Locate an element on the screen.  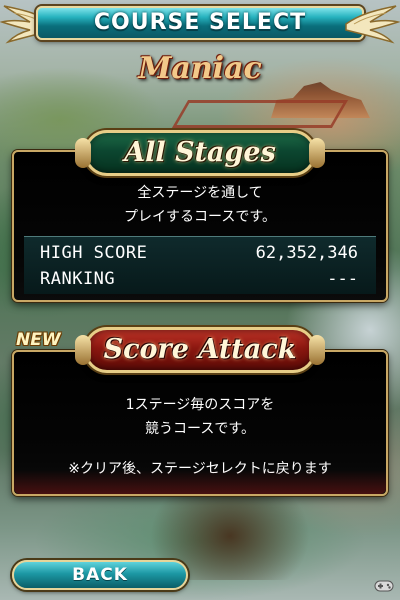
all-stages-stats: HIGH SCORE 62,352,346 RANKING --- is located at coordinates (200, 265).